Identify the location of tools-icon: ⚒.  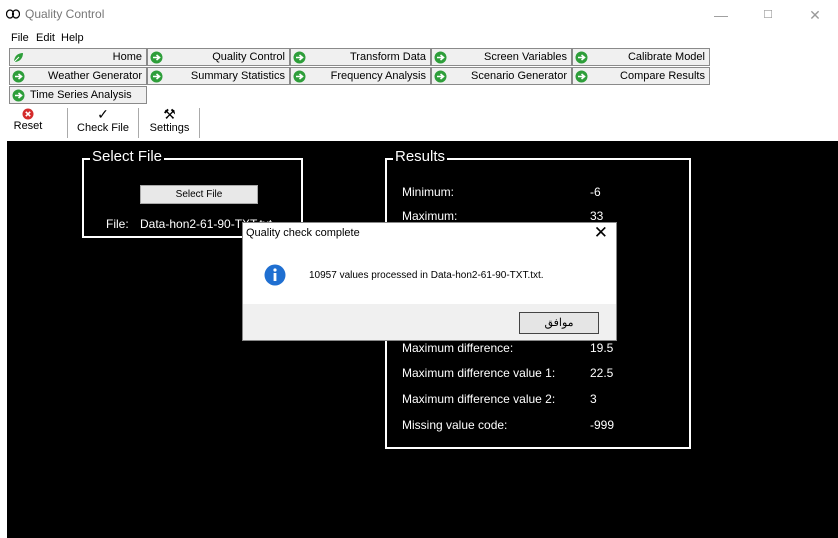
(169, 114).